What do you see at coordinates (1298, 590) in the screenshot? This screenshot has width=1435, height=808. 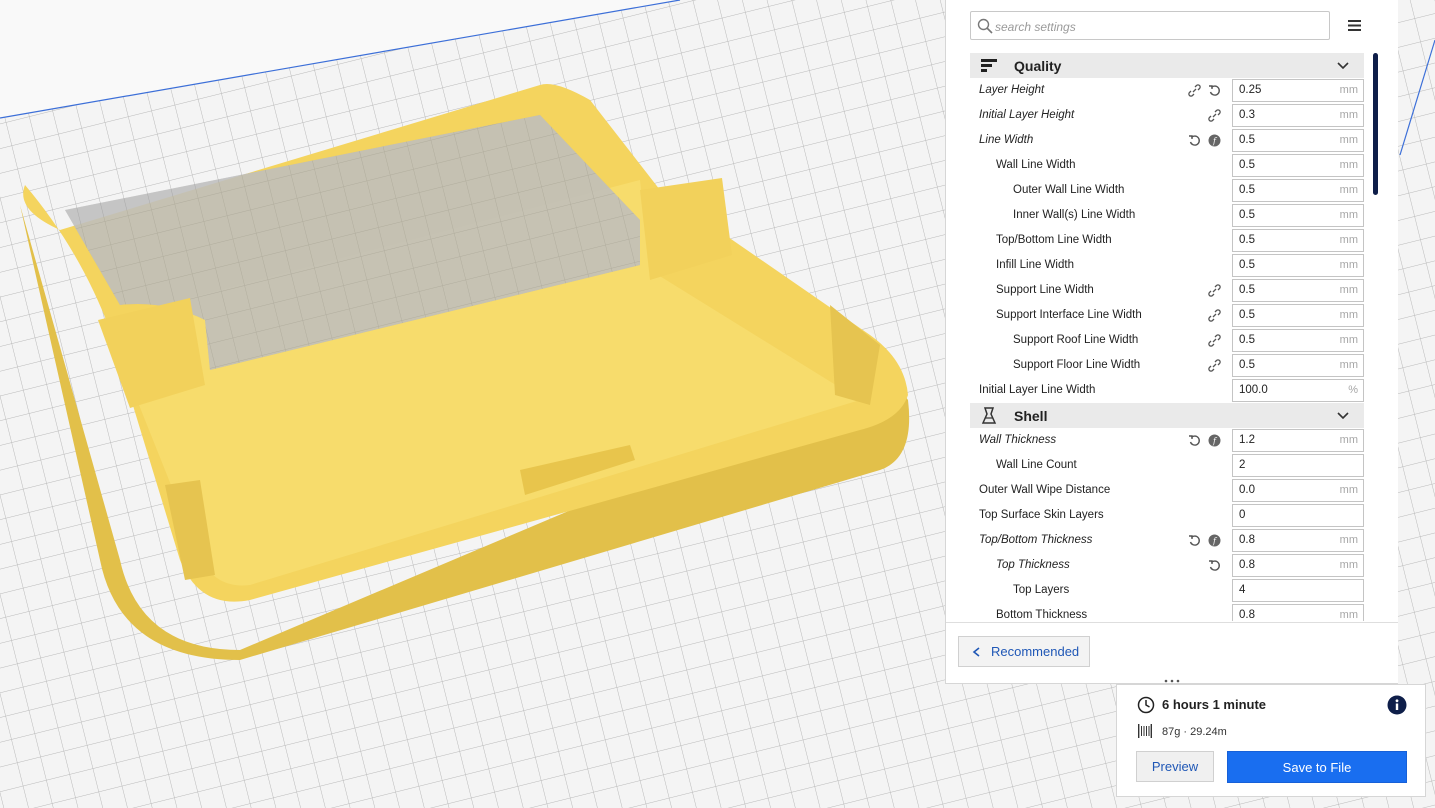 I see `setting-value-field: 4` at bounding box center [1298, 590].